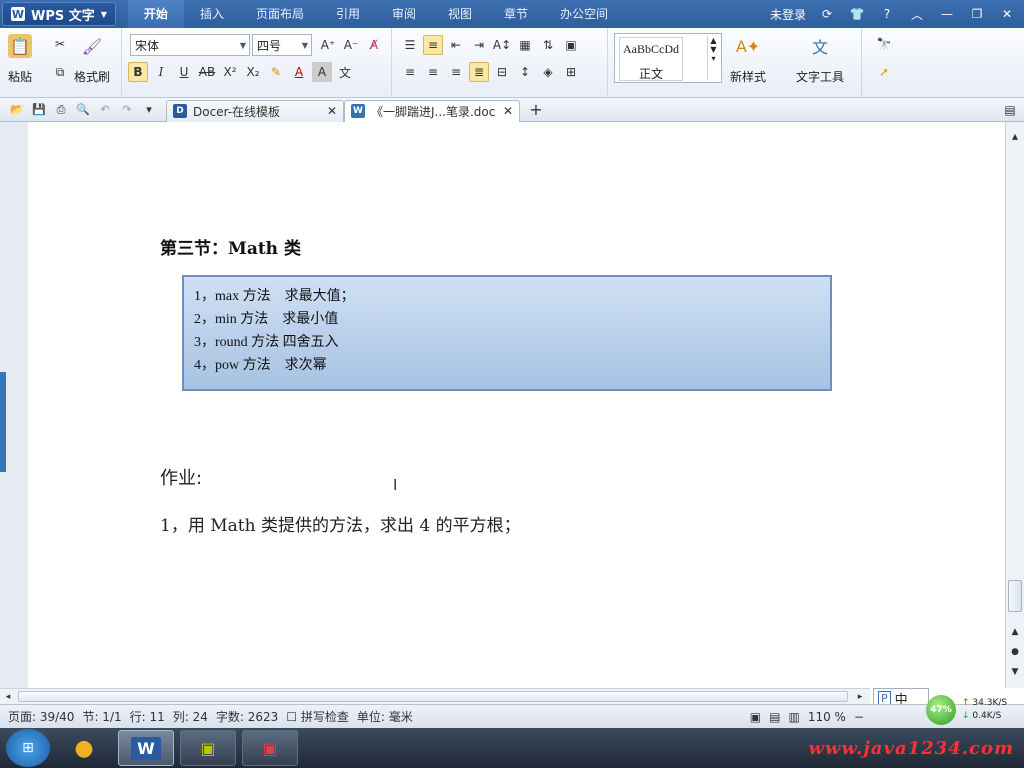 Image resolution: width=1024 pixels, height=768 pixels. I want to click on login-link: 未登录, so click(788, 14).